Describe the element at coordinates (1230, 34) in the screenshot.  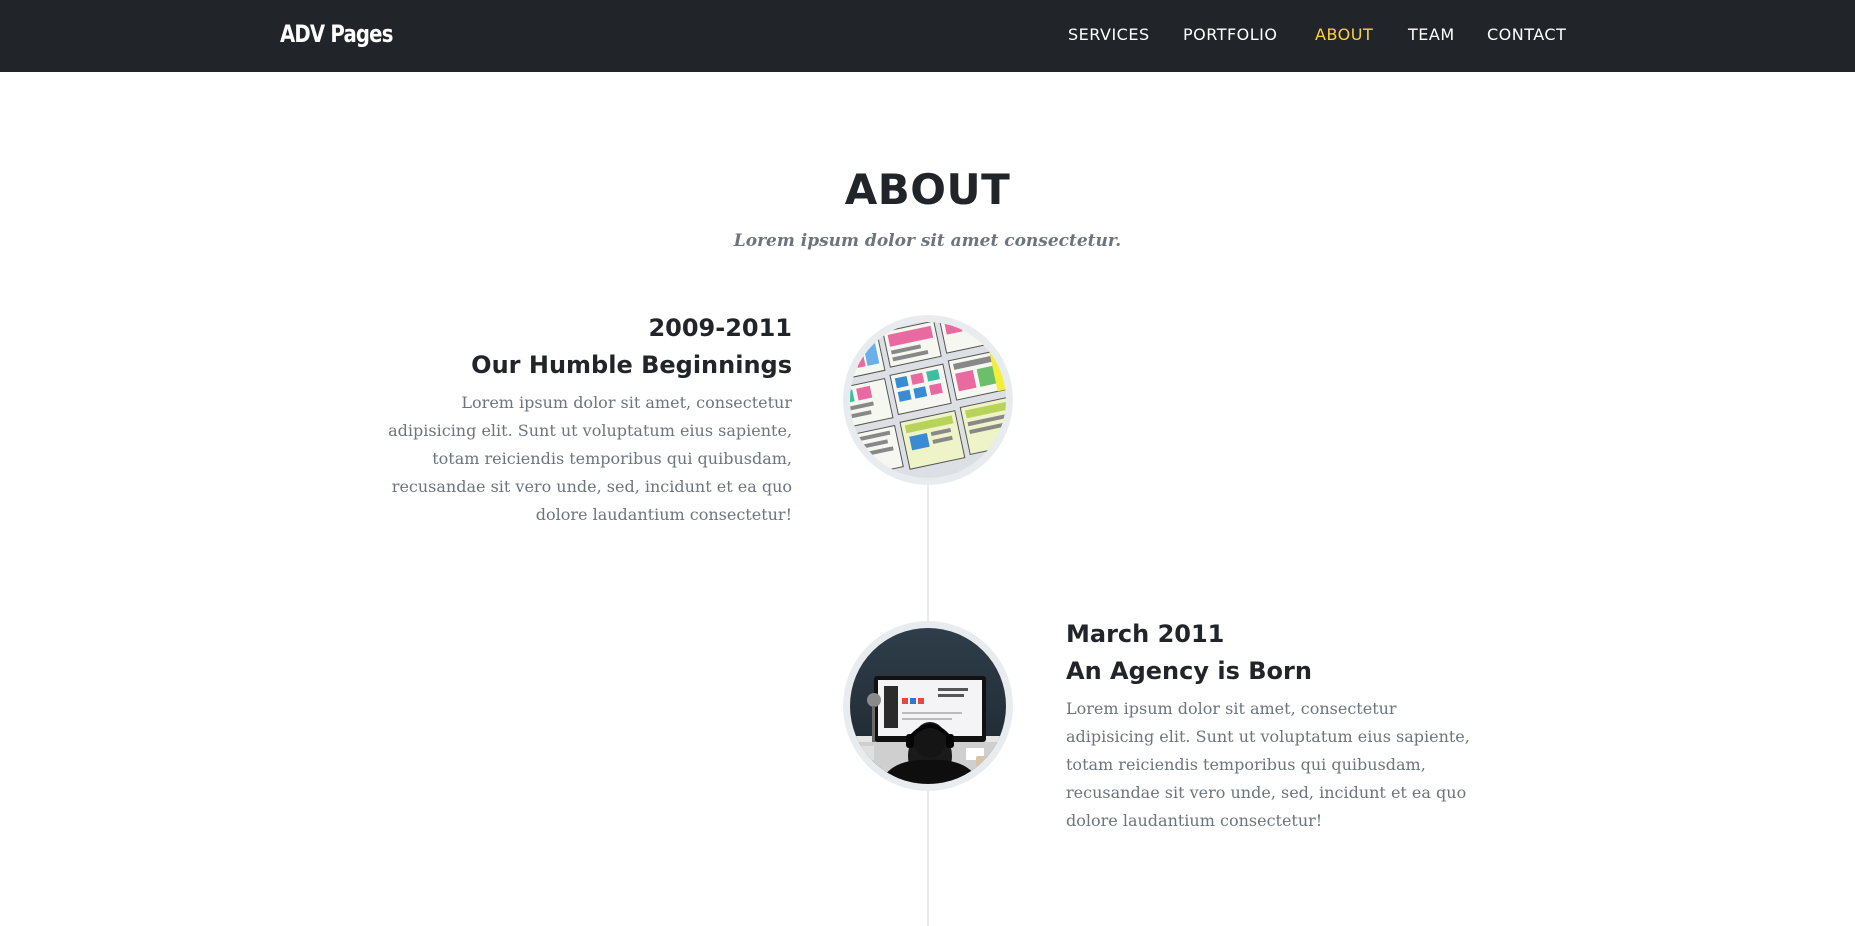
I see `nav-link-portfolio: PORTFOLIO` at that location.